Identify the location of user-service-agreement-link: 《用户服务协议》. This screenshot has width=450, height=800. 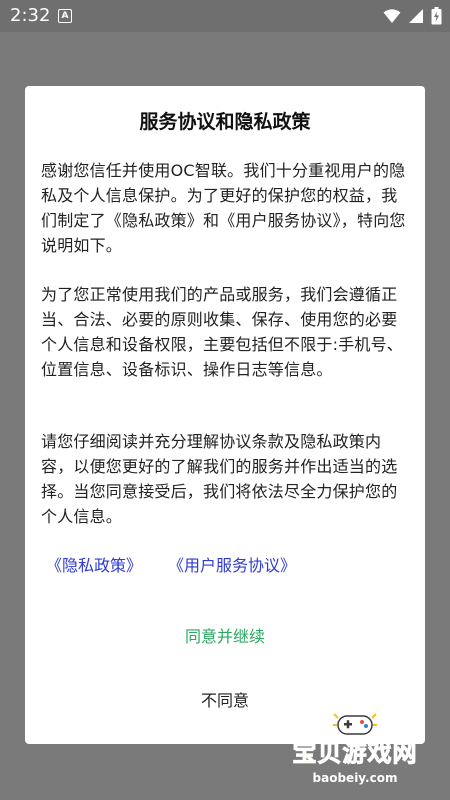
(232, 565).